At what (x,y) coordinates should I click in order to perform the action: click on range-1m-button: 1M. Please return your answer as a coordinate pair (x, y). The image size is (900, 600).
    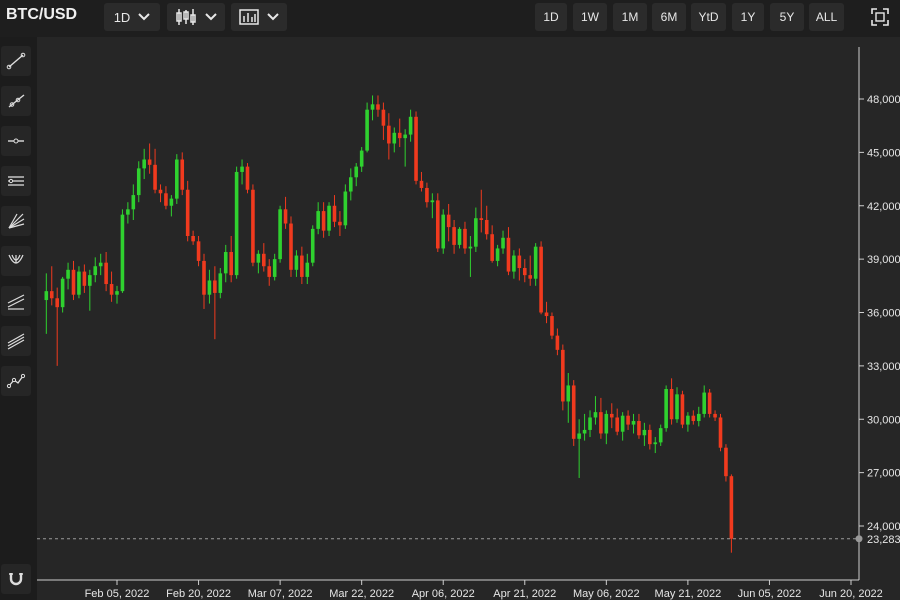
    Looking at the image, I should click on (630, 17).